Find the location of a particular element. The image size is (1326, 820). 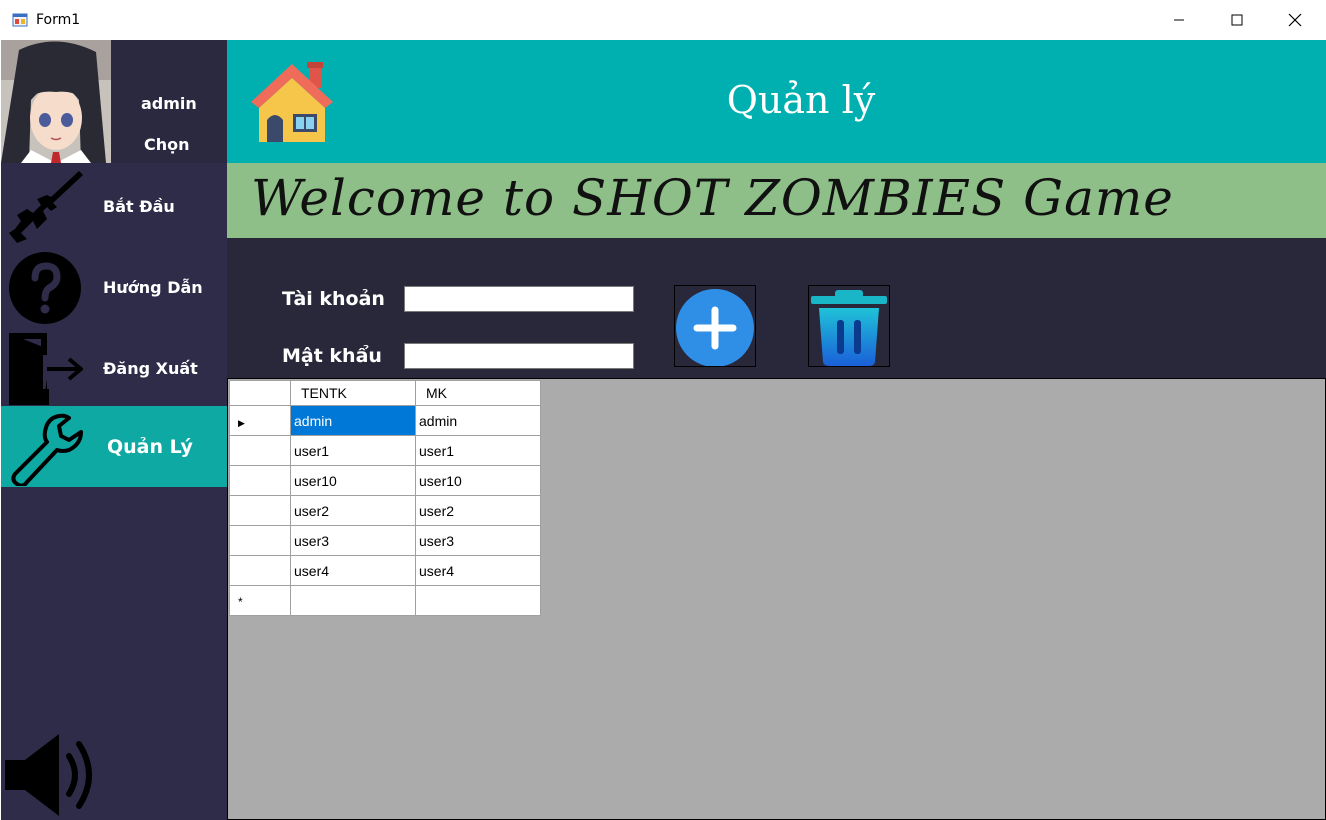

row-header: * is located at coordinates (260, 600).